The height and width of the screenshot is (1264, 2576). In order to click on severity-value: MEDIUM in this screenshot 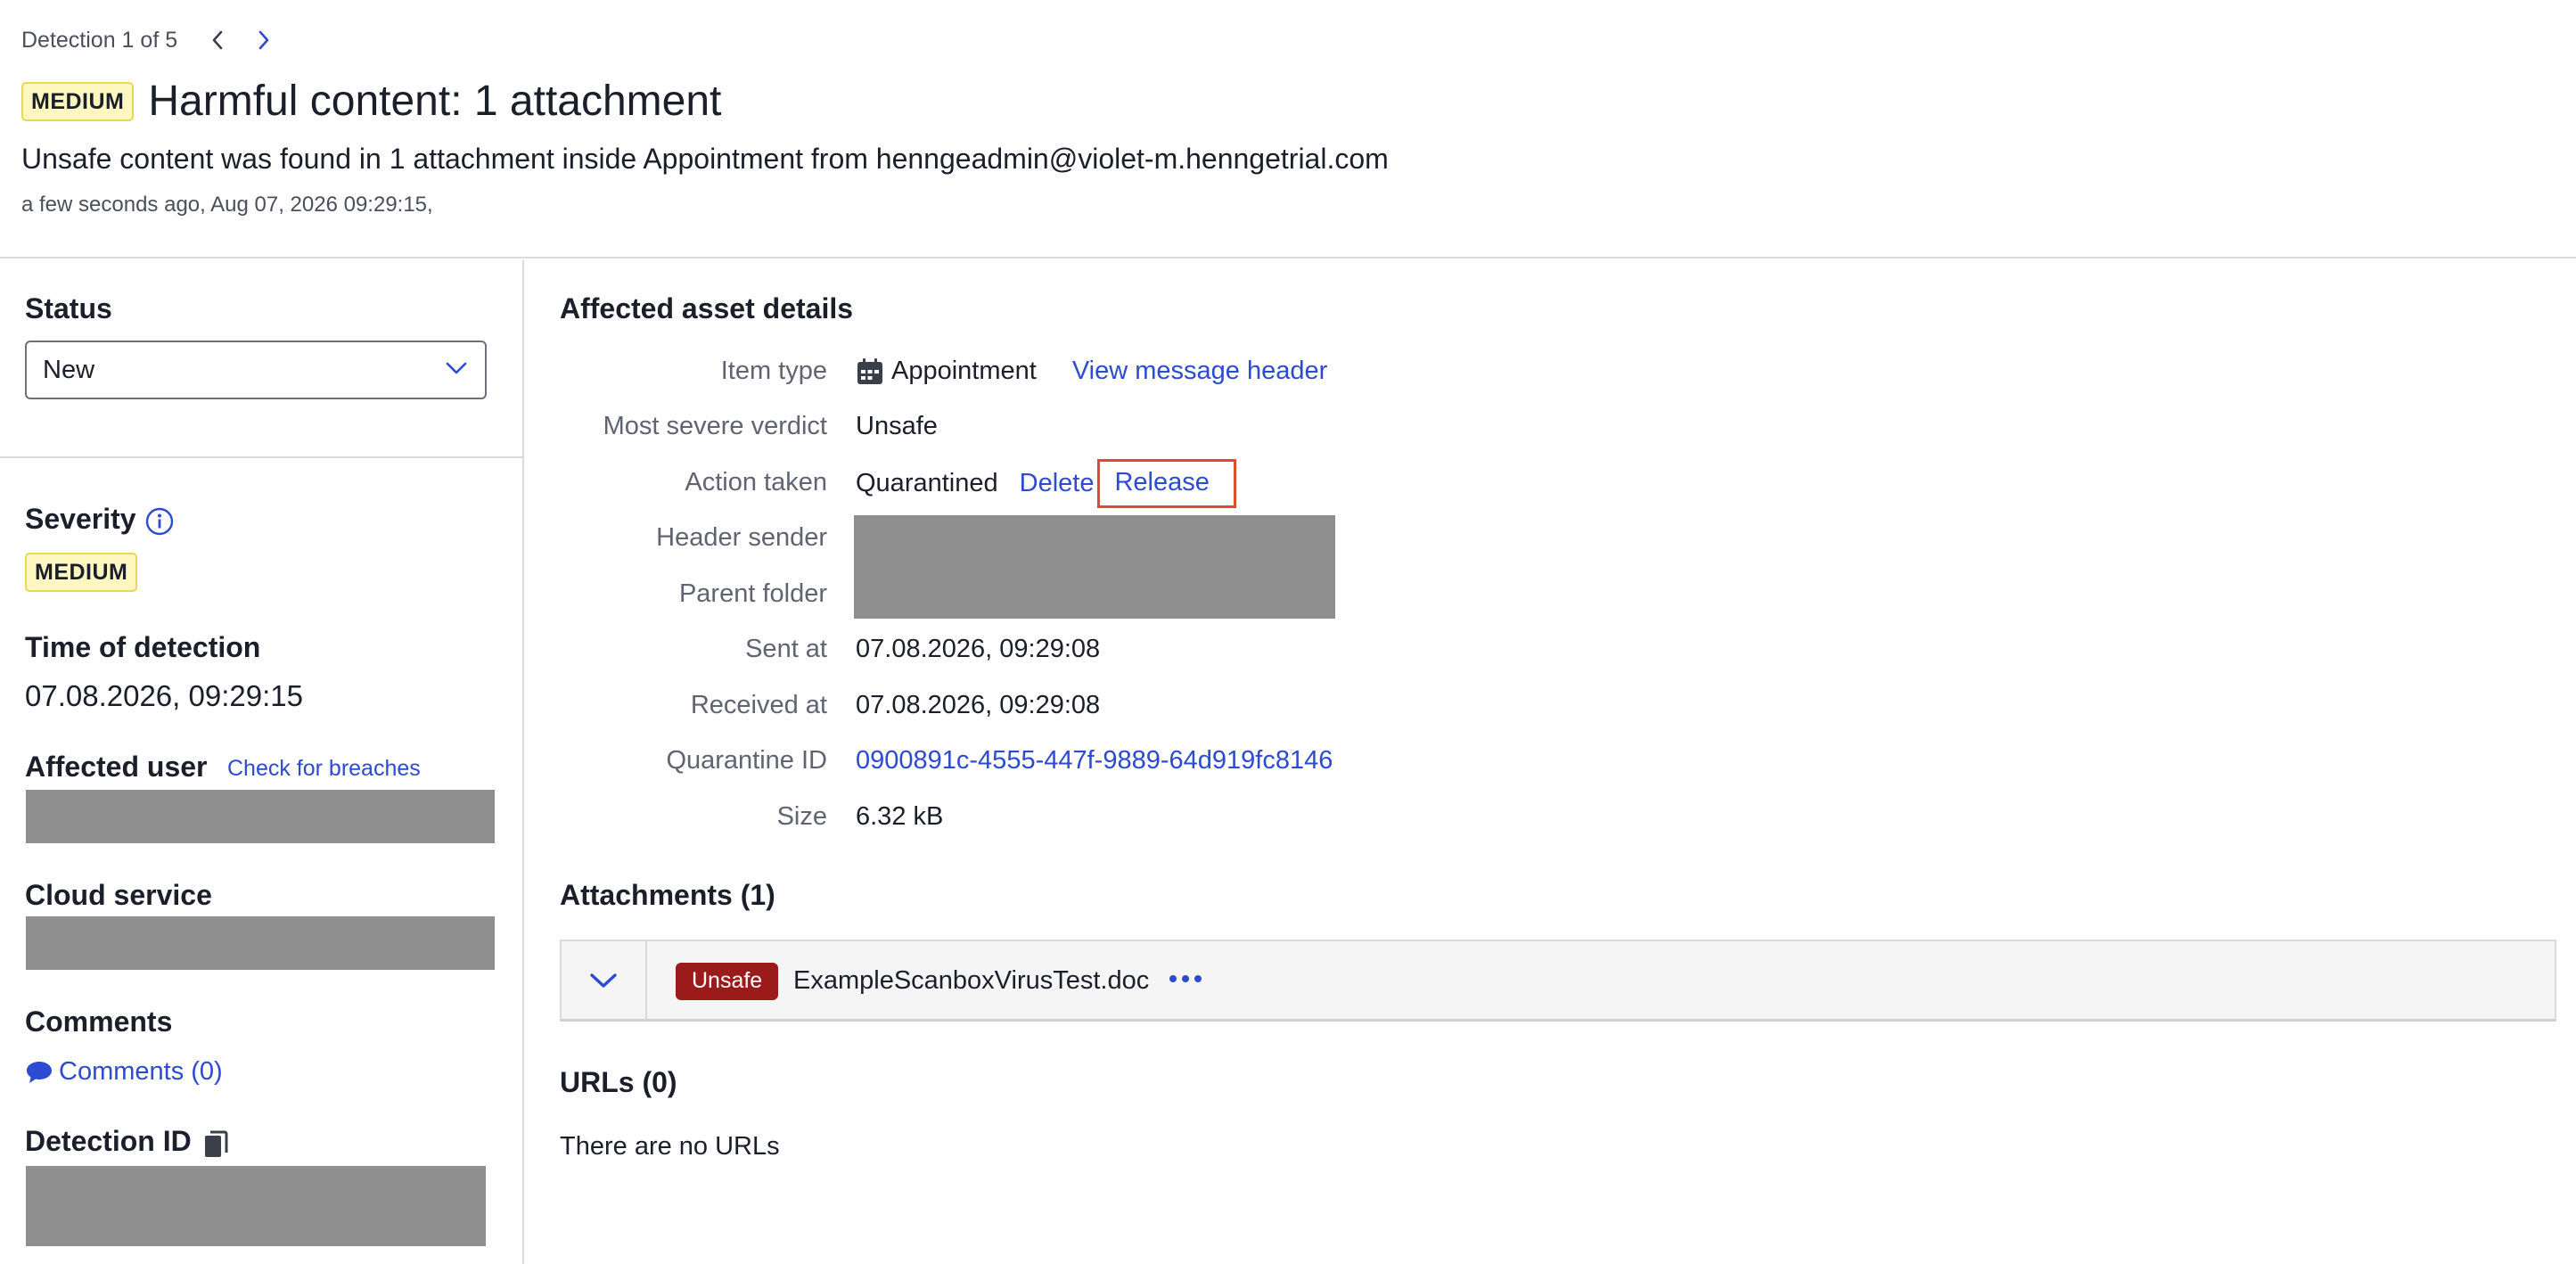, I will do `click(81, 572)`.